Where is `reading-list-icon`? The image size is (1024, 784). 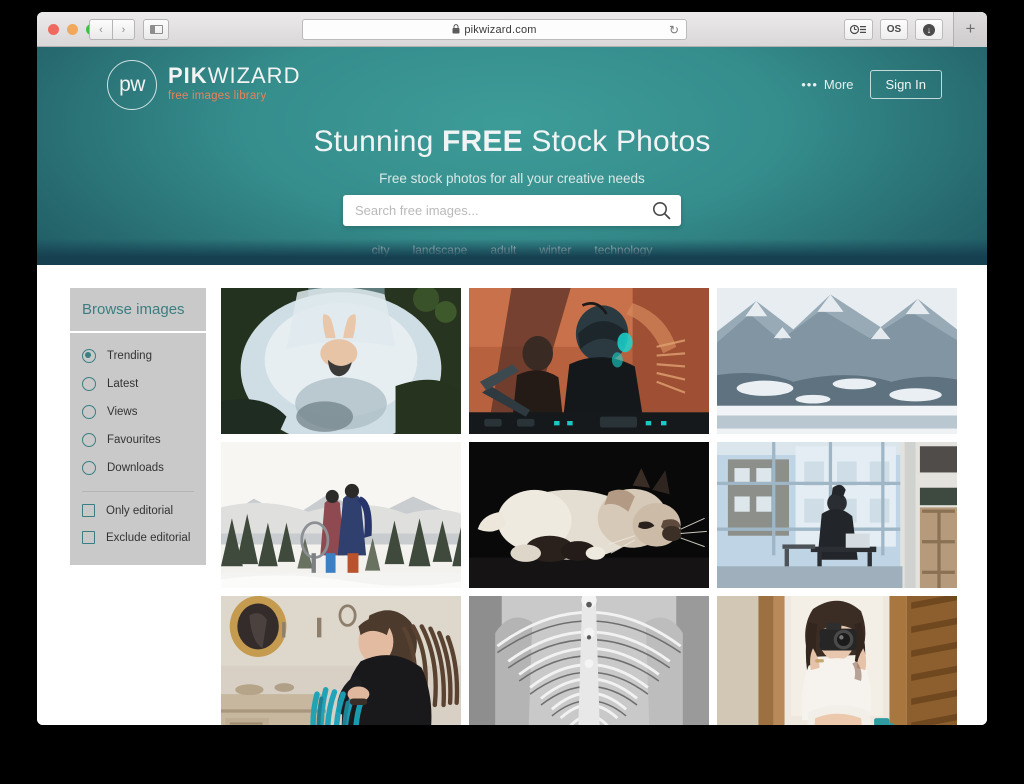 reading-list-icon is located at coordinates (858, 29).